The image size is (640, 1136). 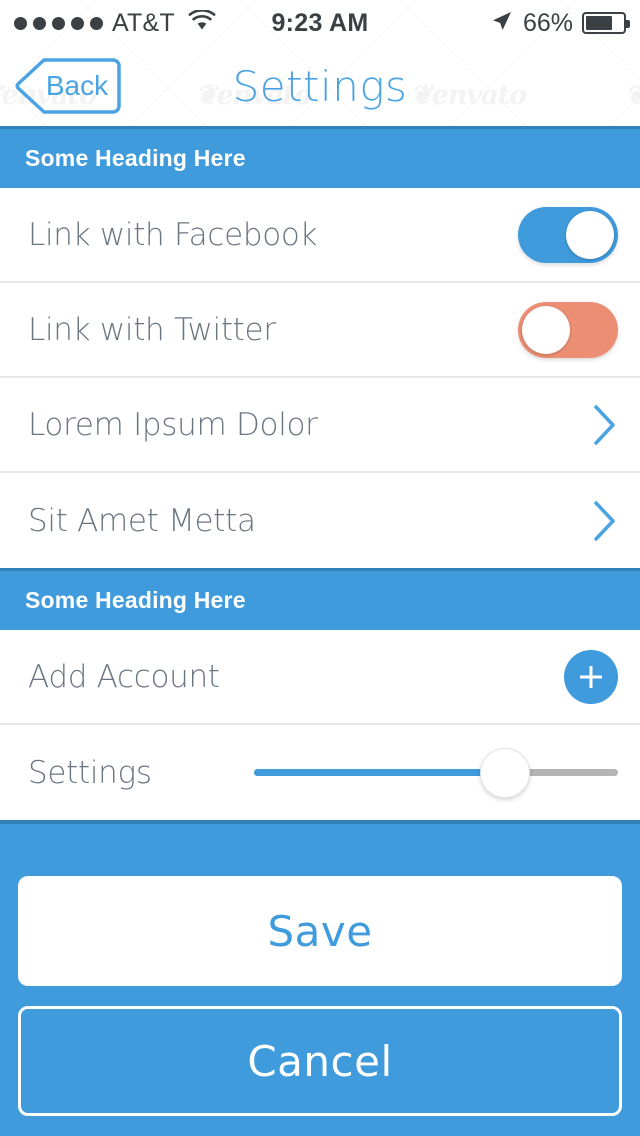 I want to click on slider-fill, so click(x=380, y=772).